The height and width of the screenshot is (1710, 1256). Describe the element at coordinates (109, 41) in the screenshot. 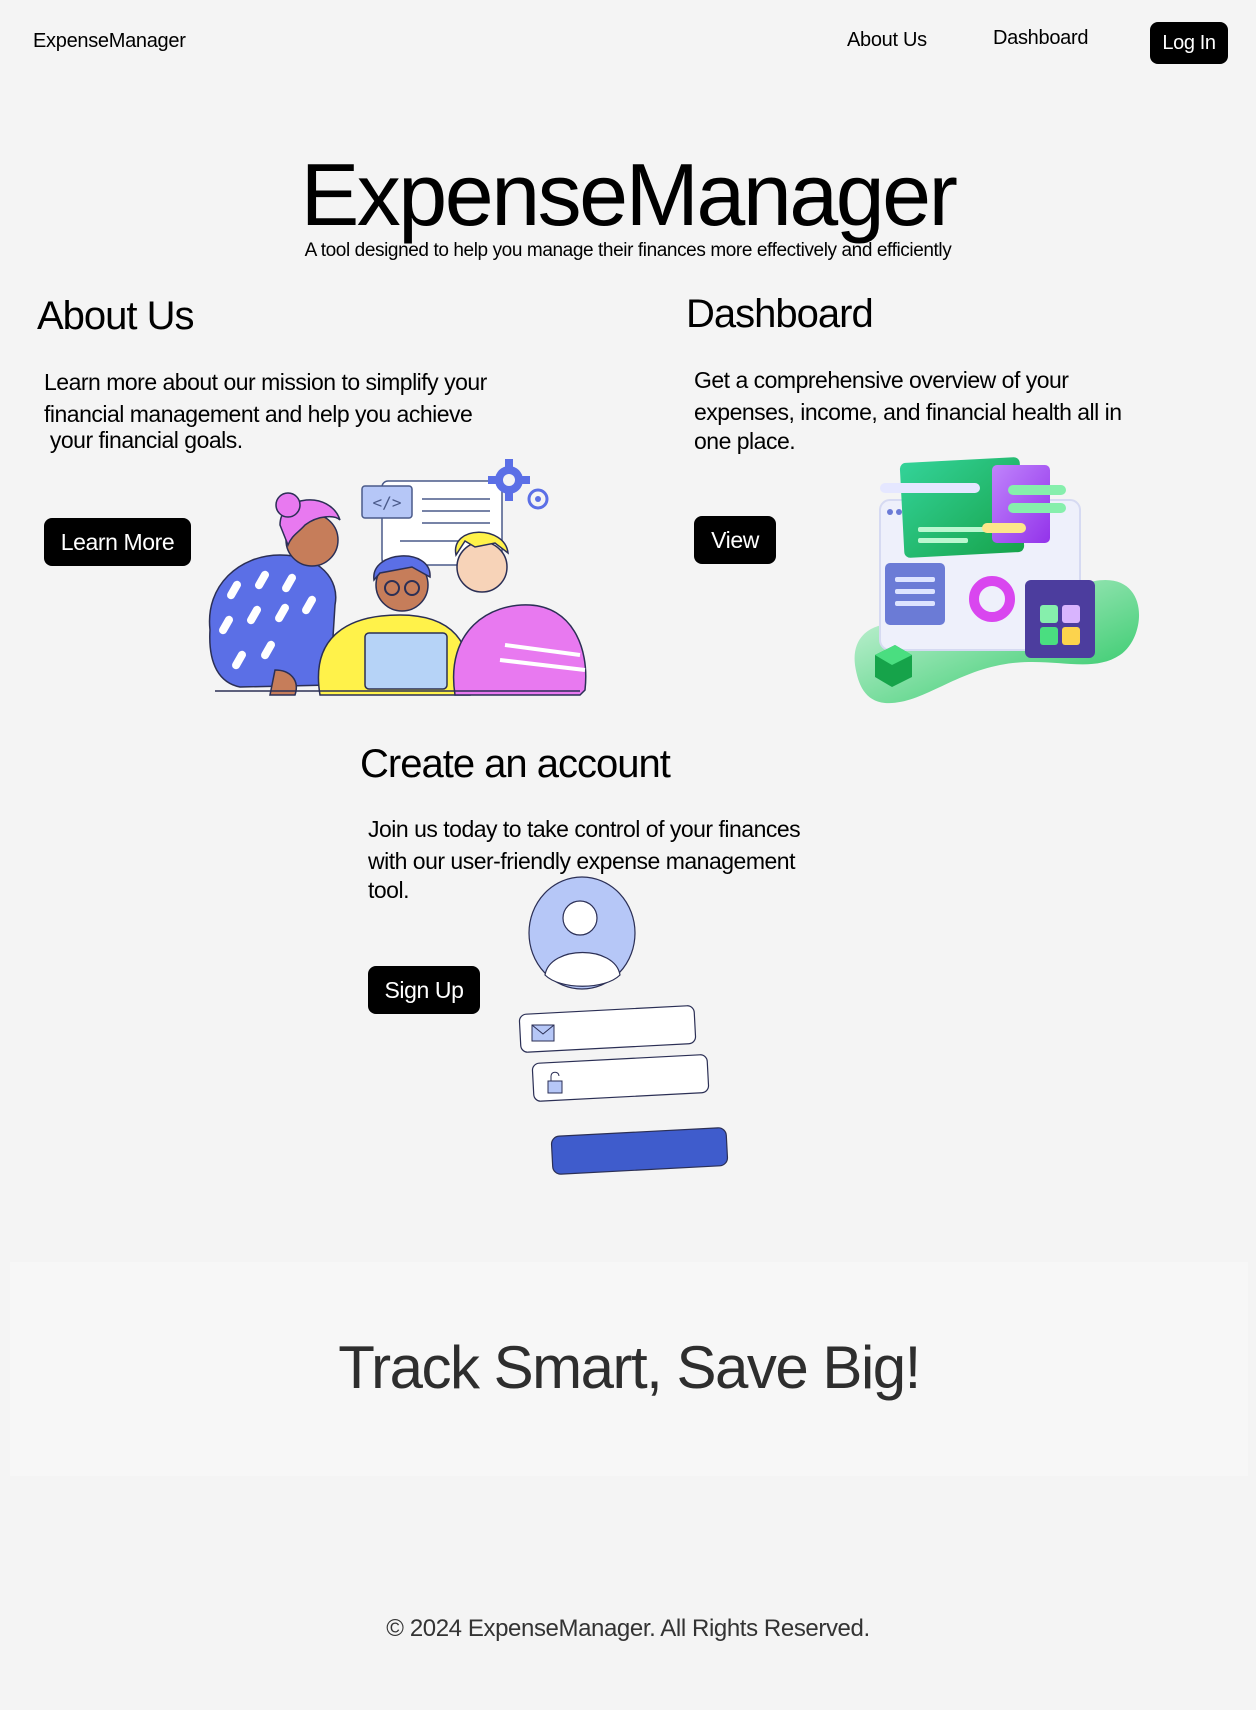

I see `nav-brand: ExpenseManager` at that location.